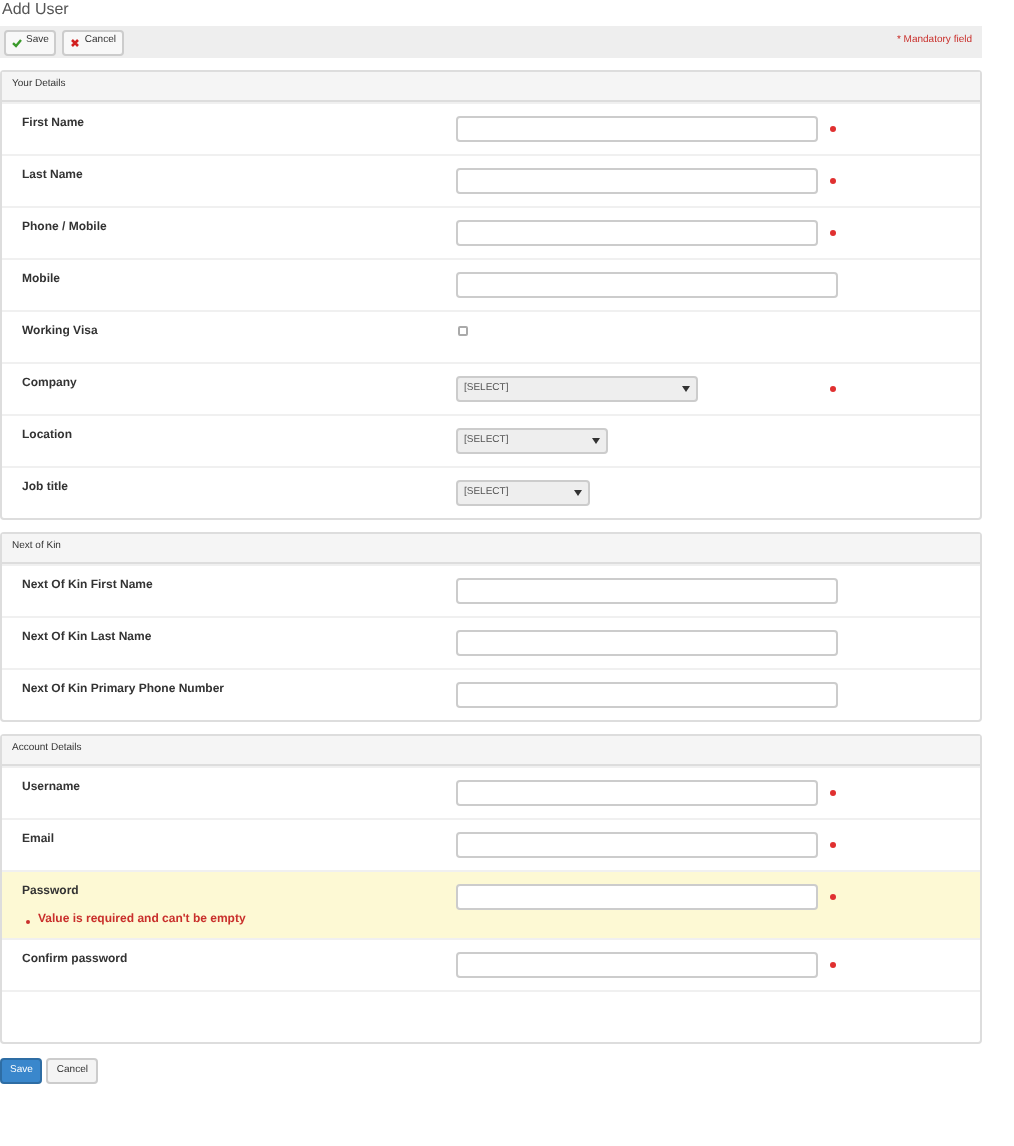  What do you see at coordinates (17, 42) in the screenshot?
I see `check-icon` at bounding box center [17, 42].